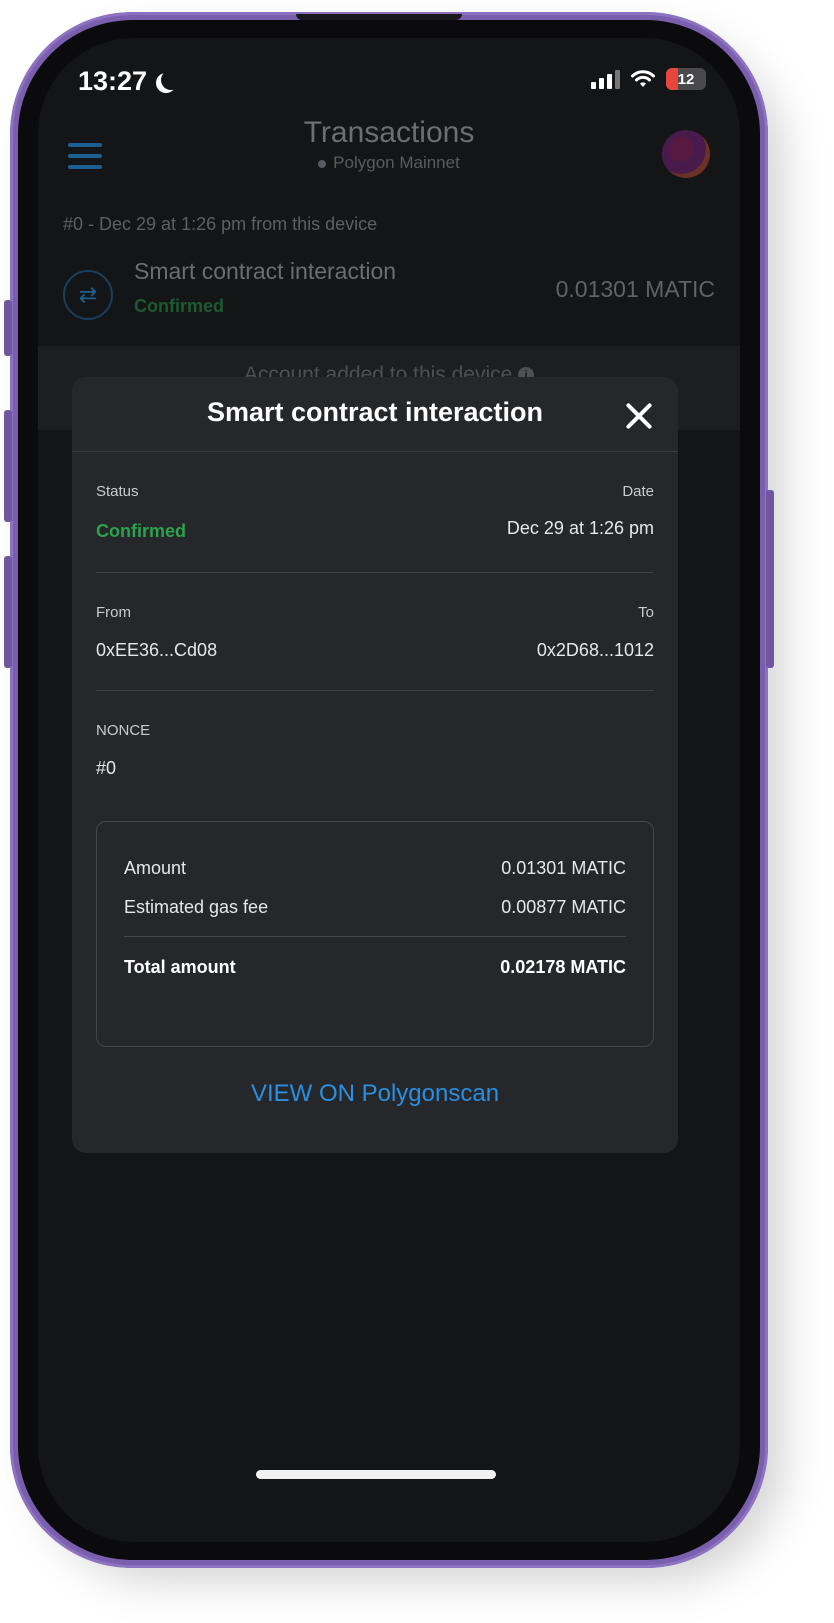  What do you see at coordinates (88, 295) in the screenshot?
I see `contract-interaction-icon: ⇄` at bounding box center [88, 295].